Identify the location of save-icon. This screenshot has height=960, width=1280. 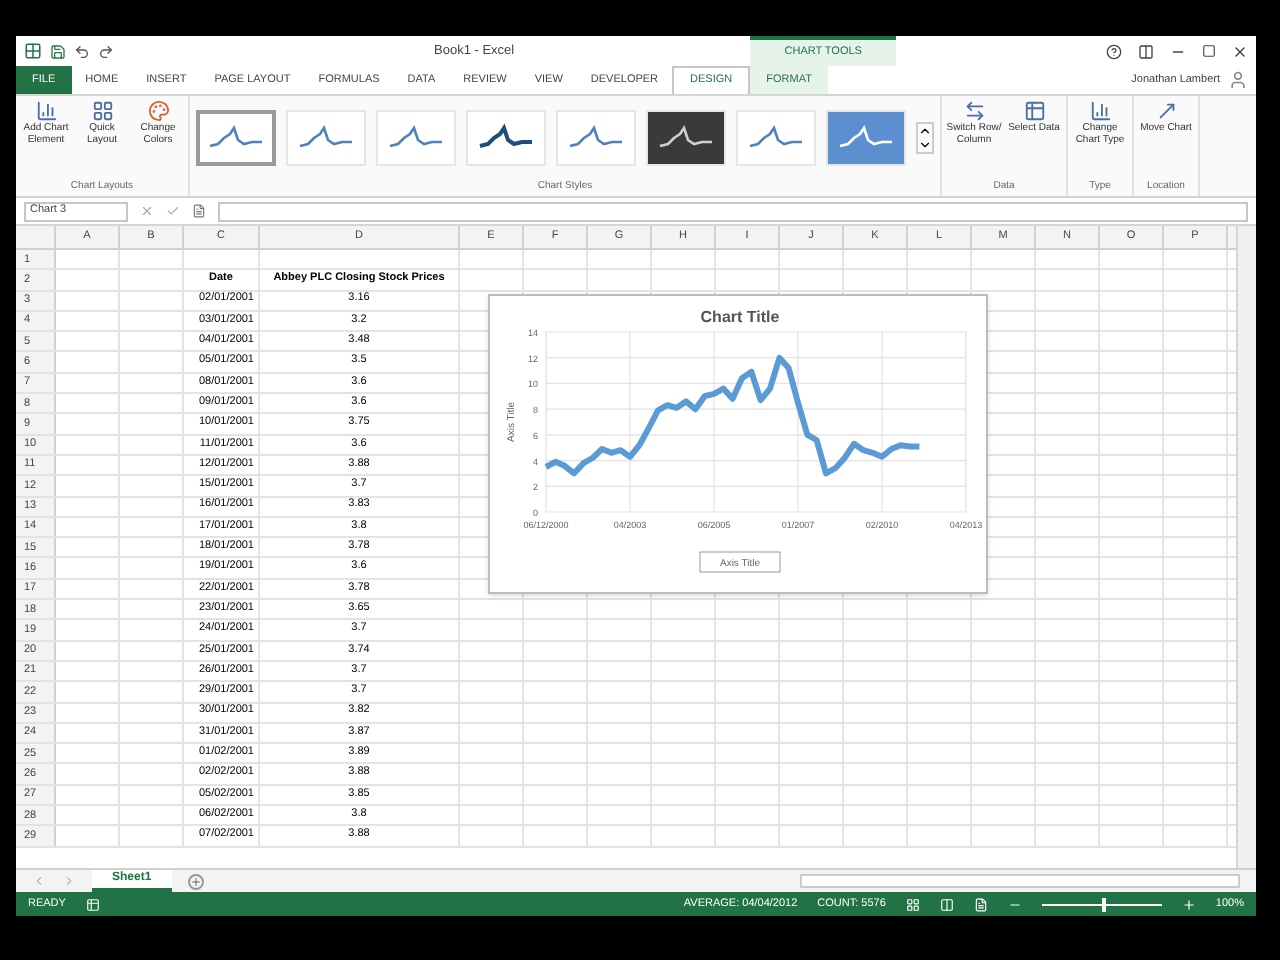
(58, 51).